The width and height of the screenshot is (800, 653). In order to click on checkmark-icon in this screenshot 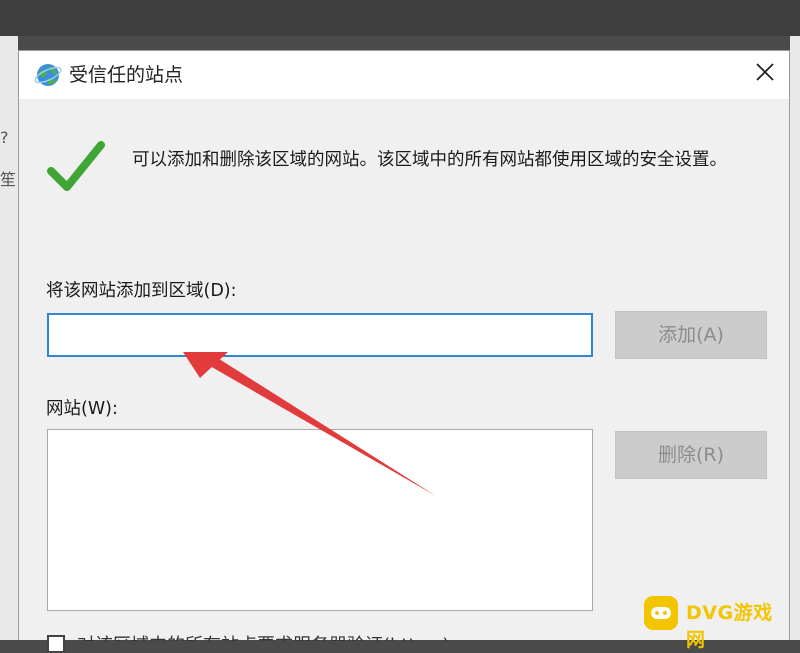, I will do `click(76, 166)`.